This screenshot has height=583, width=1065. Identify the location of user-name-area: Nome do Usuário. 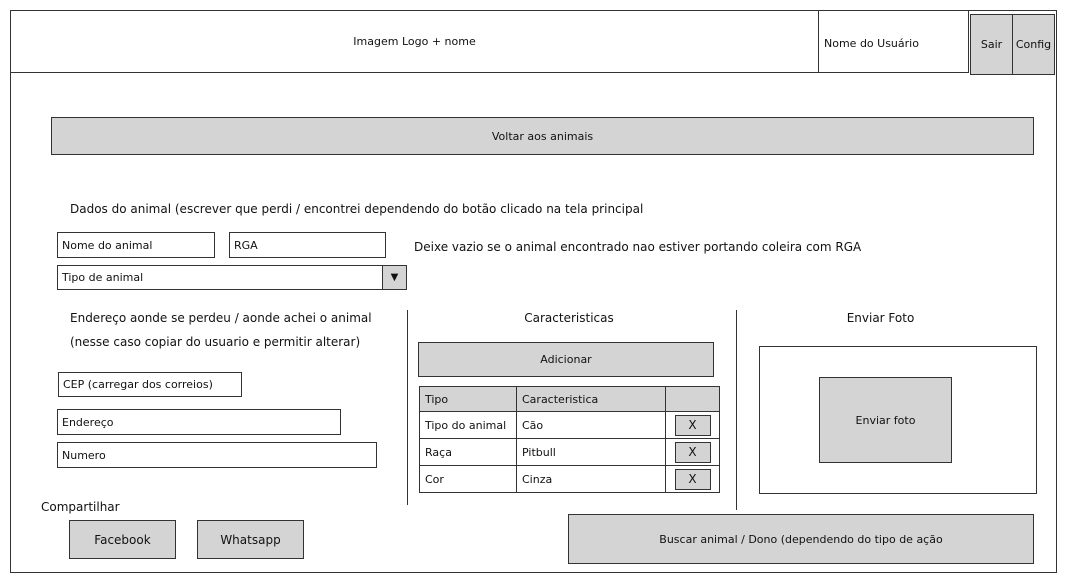
(893, 41).